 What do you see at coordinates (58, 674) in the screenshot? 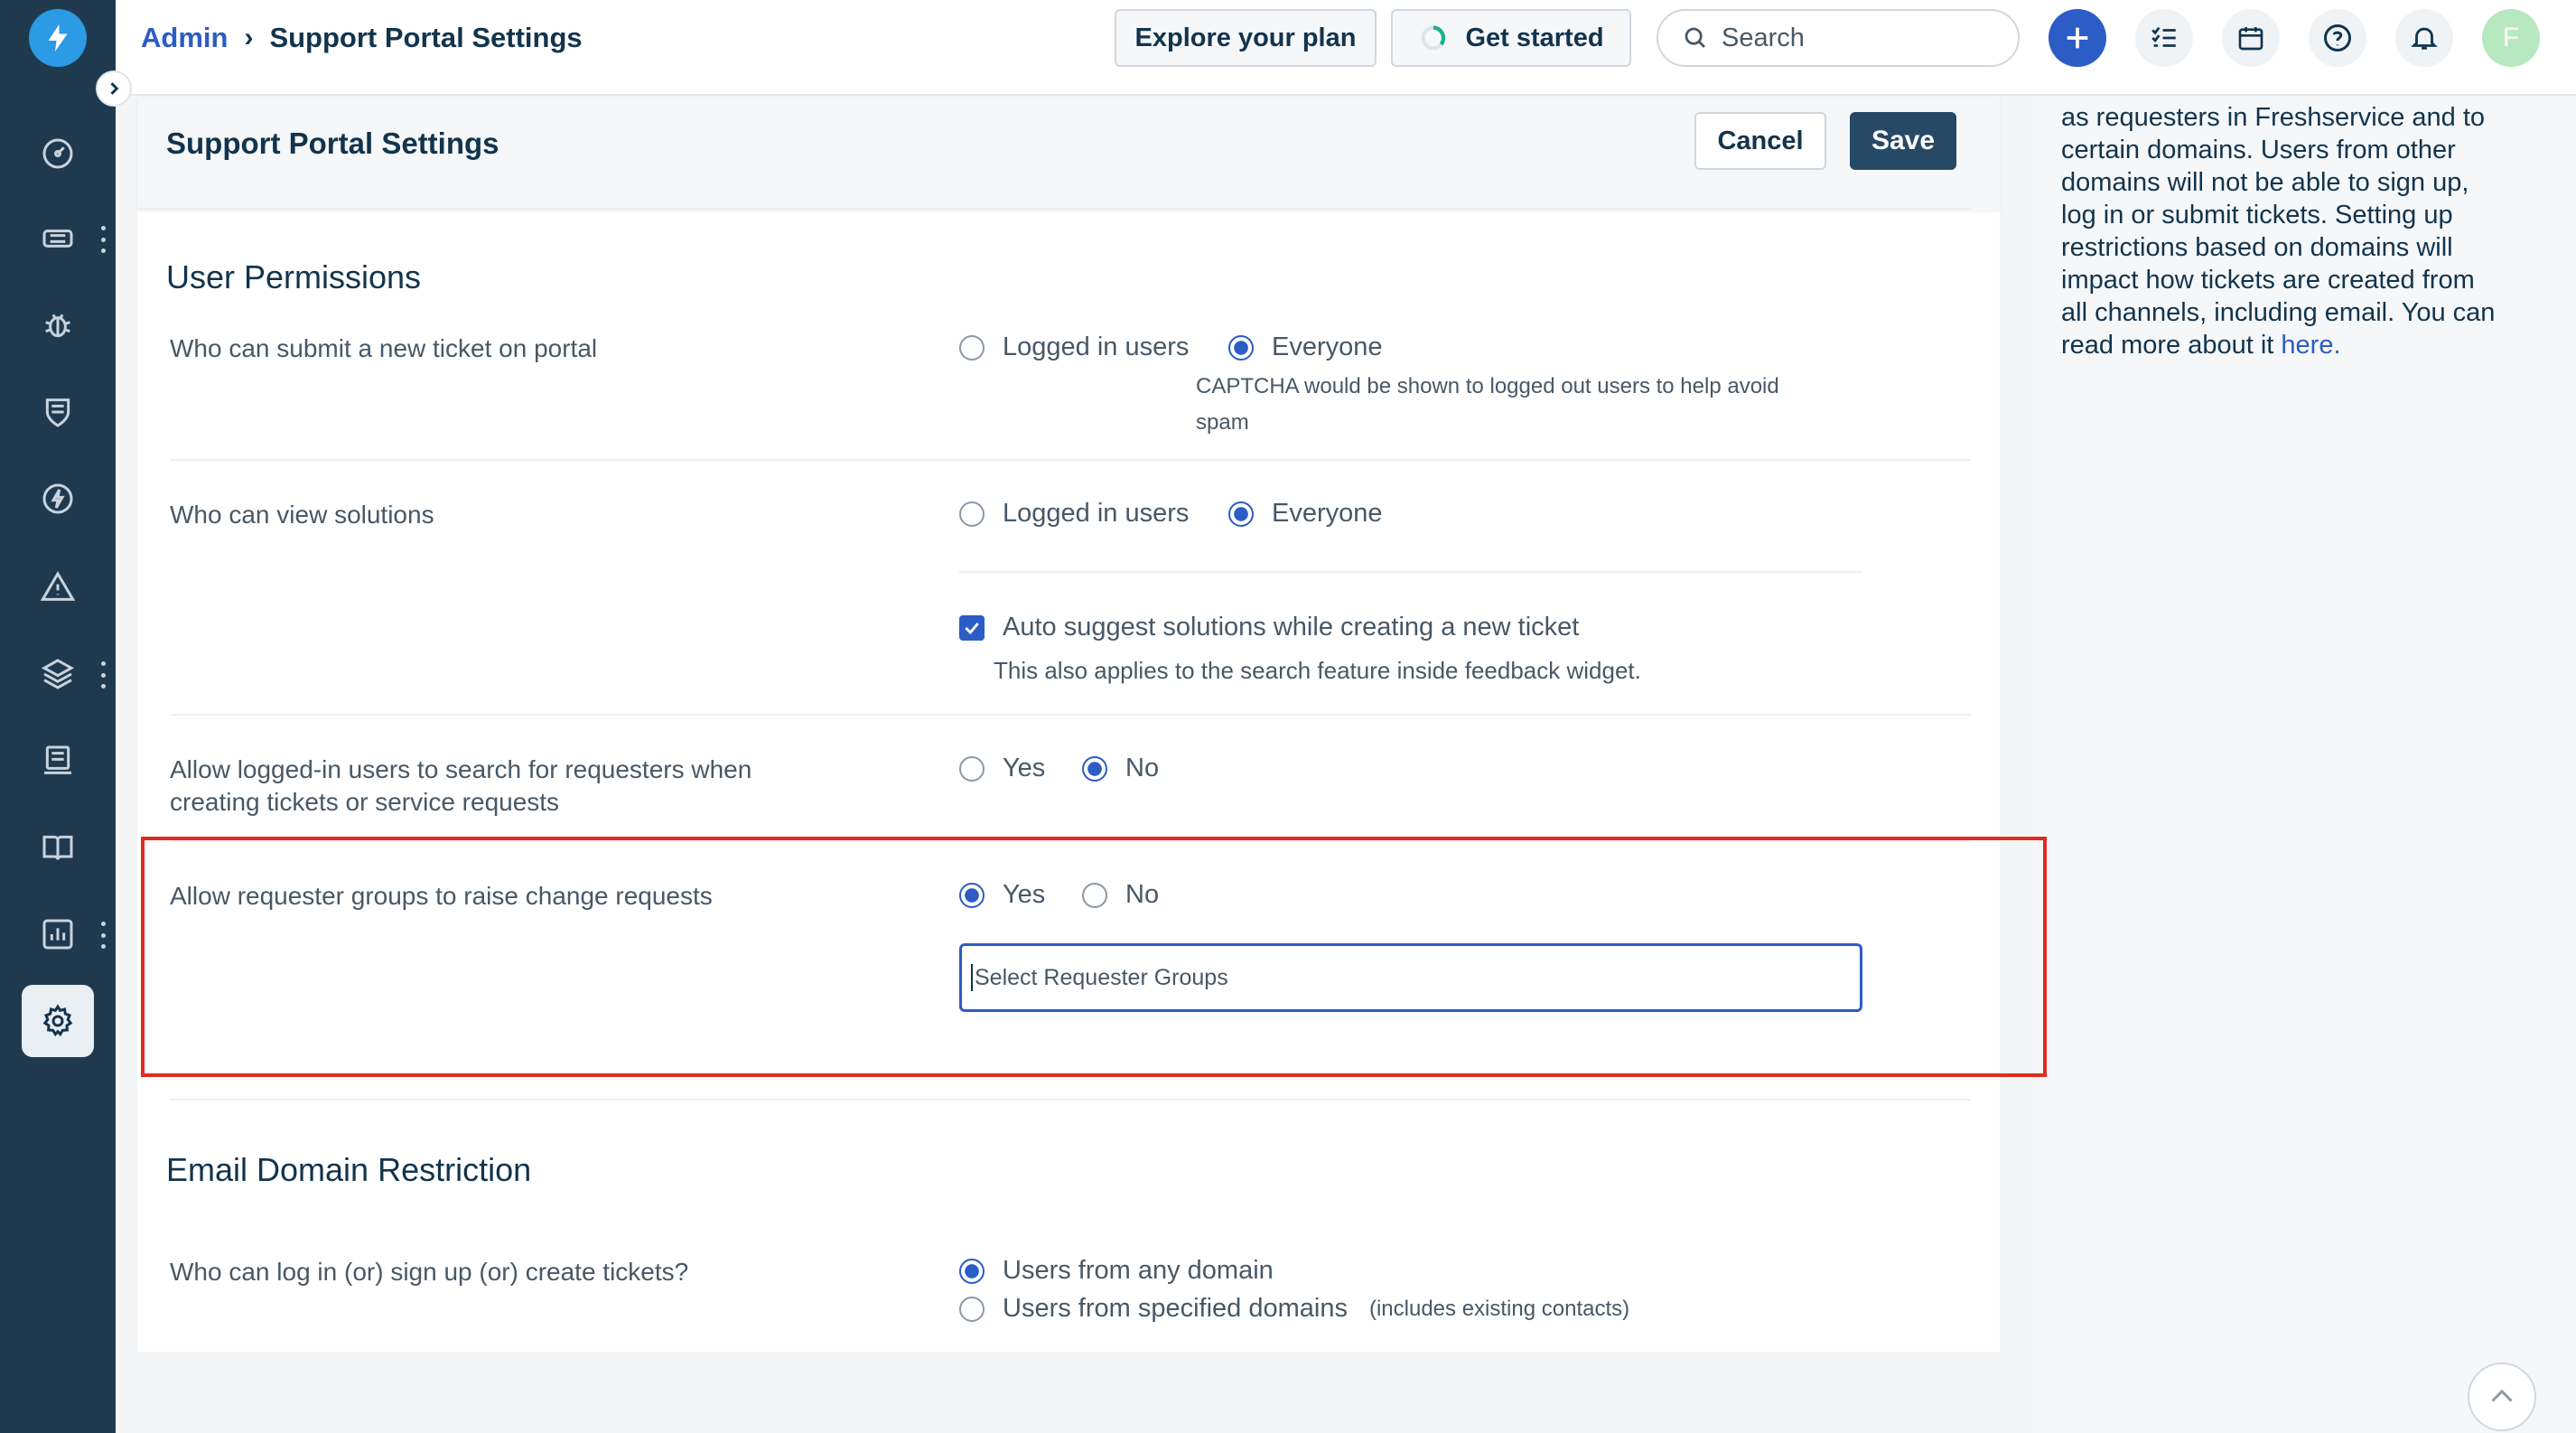
I see `assets-icon` at bounding box center [58, 674].